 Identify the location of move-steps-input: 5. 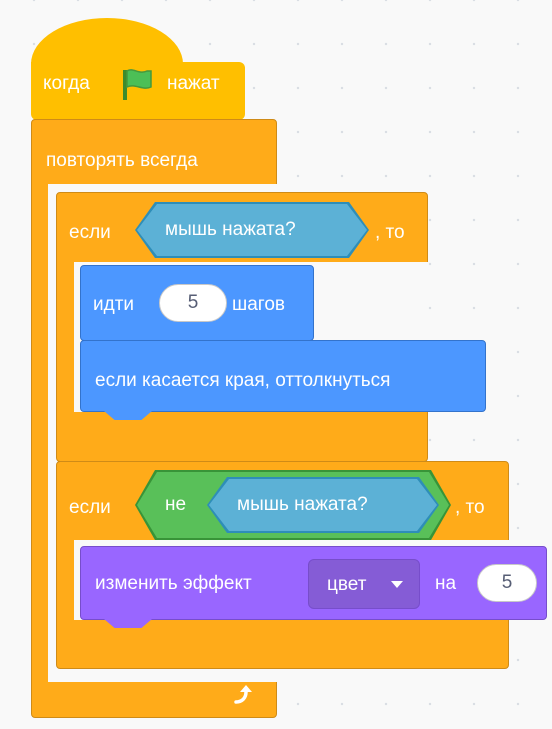
(193, 303).